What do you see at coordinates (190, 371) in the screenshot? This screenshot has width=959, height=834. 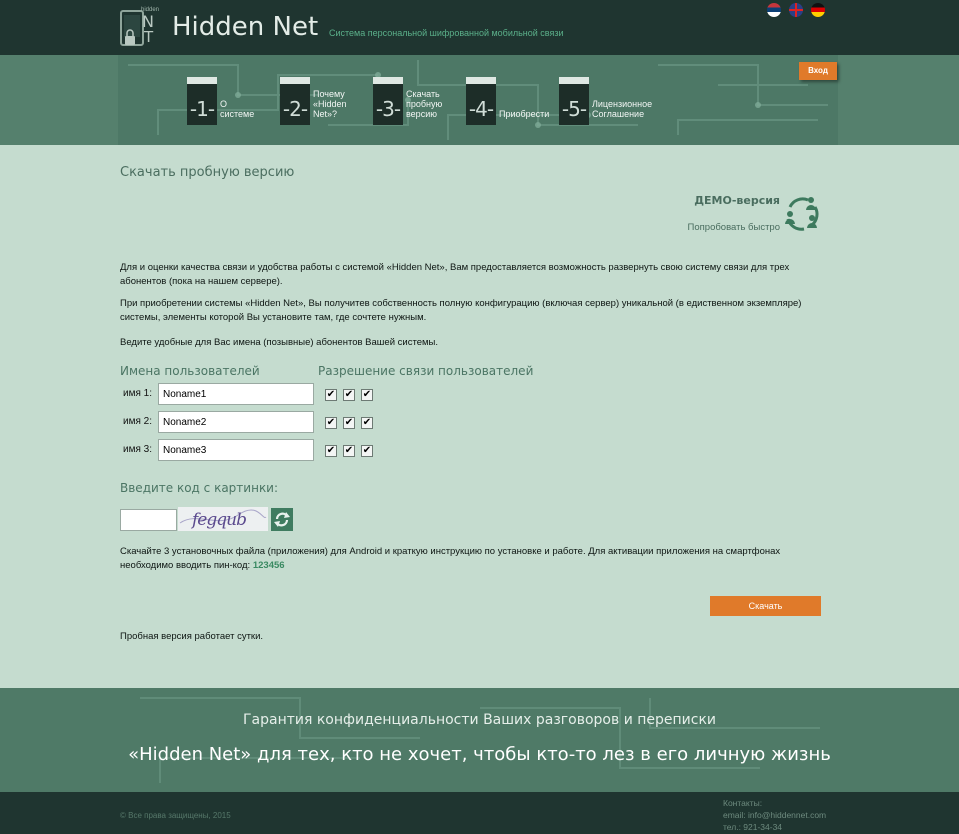 I see `user-names-heading: Имена пользователей` at bounding box center [190, 371].